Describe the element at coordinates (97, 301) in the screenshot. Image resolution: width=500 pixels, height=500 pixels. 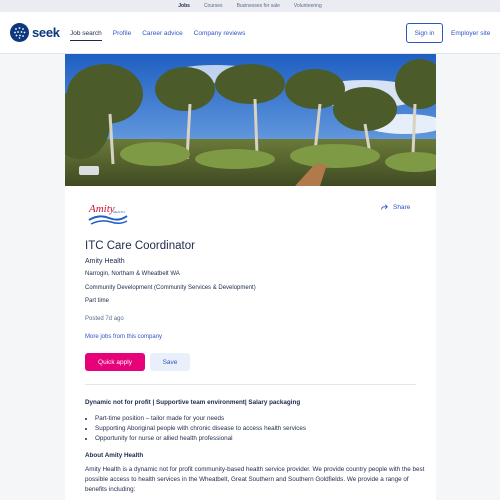
I see `job-work-type: Part time` at that location.